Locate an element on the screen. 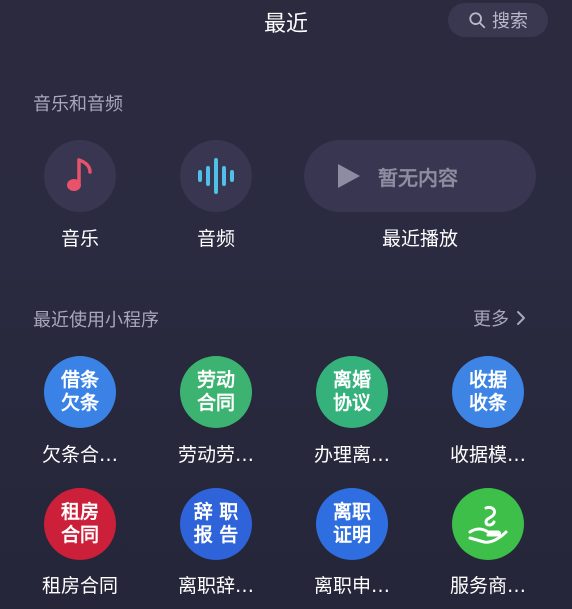  audio-button is located at coordinates (216, 176).